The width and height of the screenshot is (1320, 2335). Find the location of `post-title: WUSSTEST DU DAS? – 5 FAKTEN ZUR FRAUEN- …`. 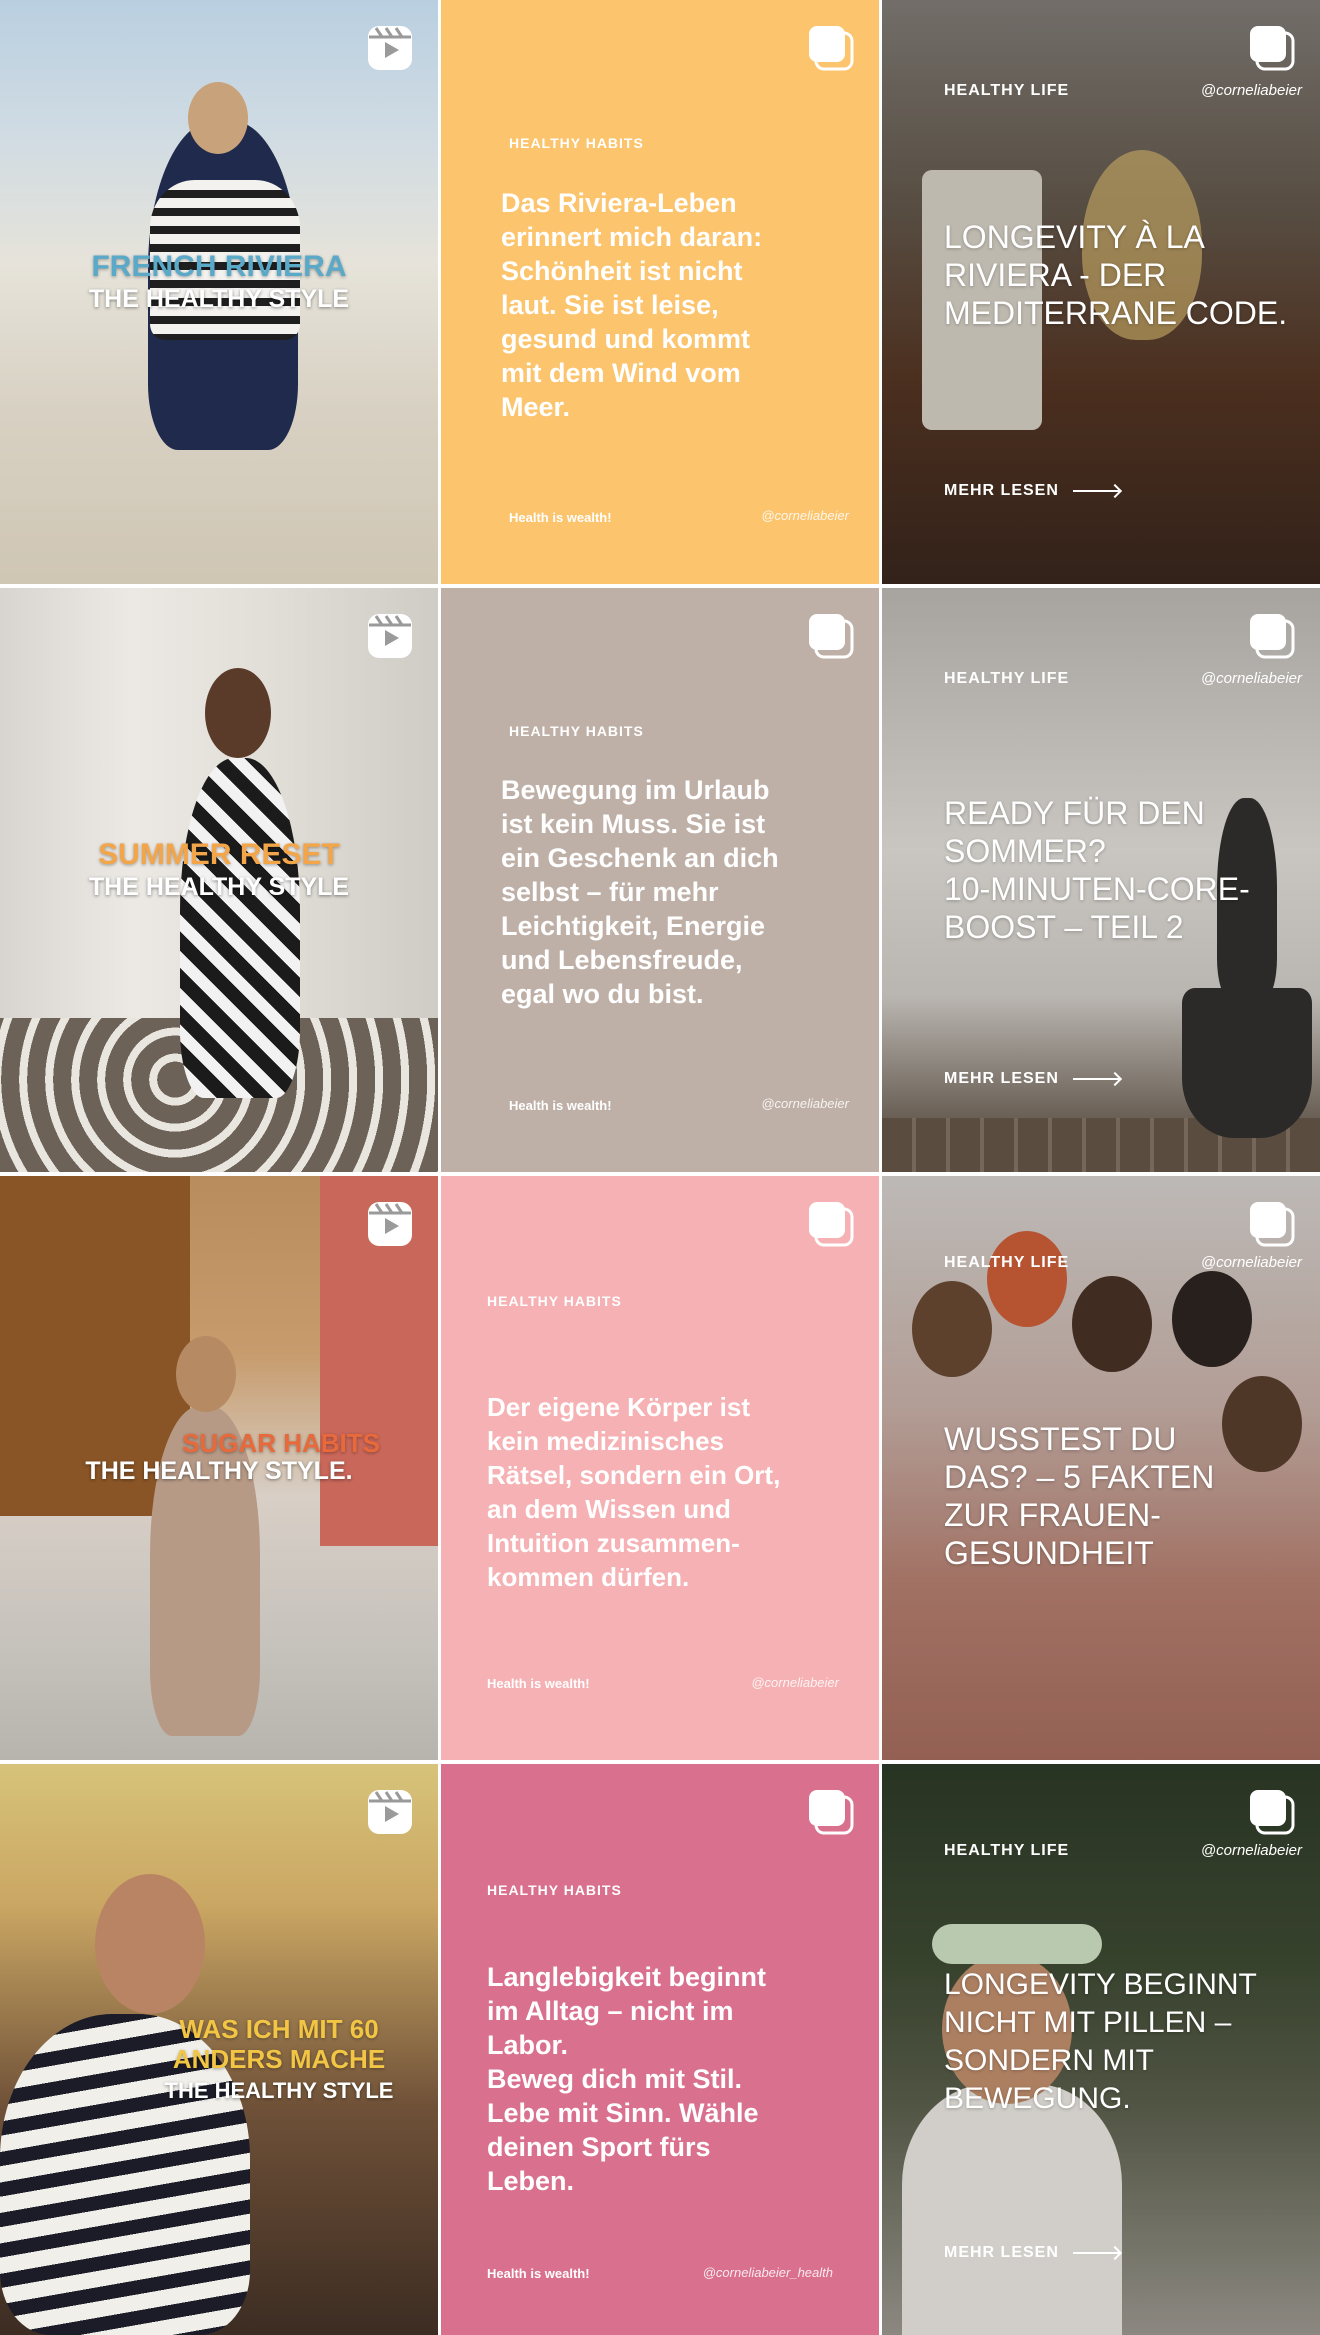

post-title: WUSSTEST DU DAS? – 5 FAKTEN ZUR FRAUEN- … is located at coordinates (1079, 1496).